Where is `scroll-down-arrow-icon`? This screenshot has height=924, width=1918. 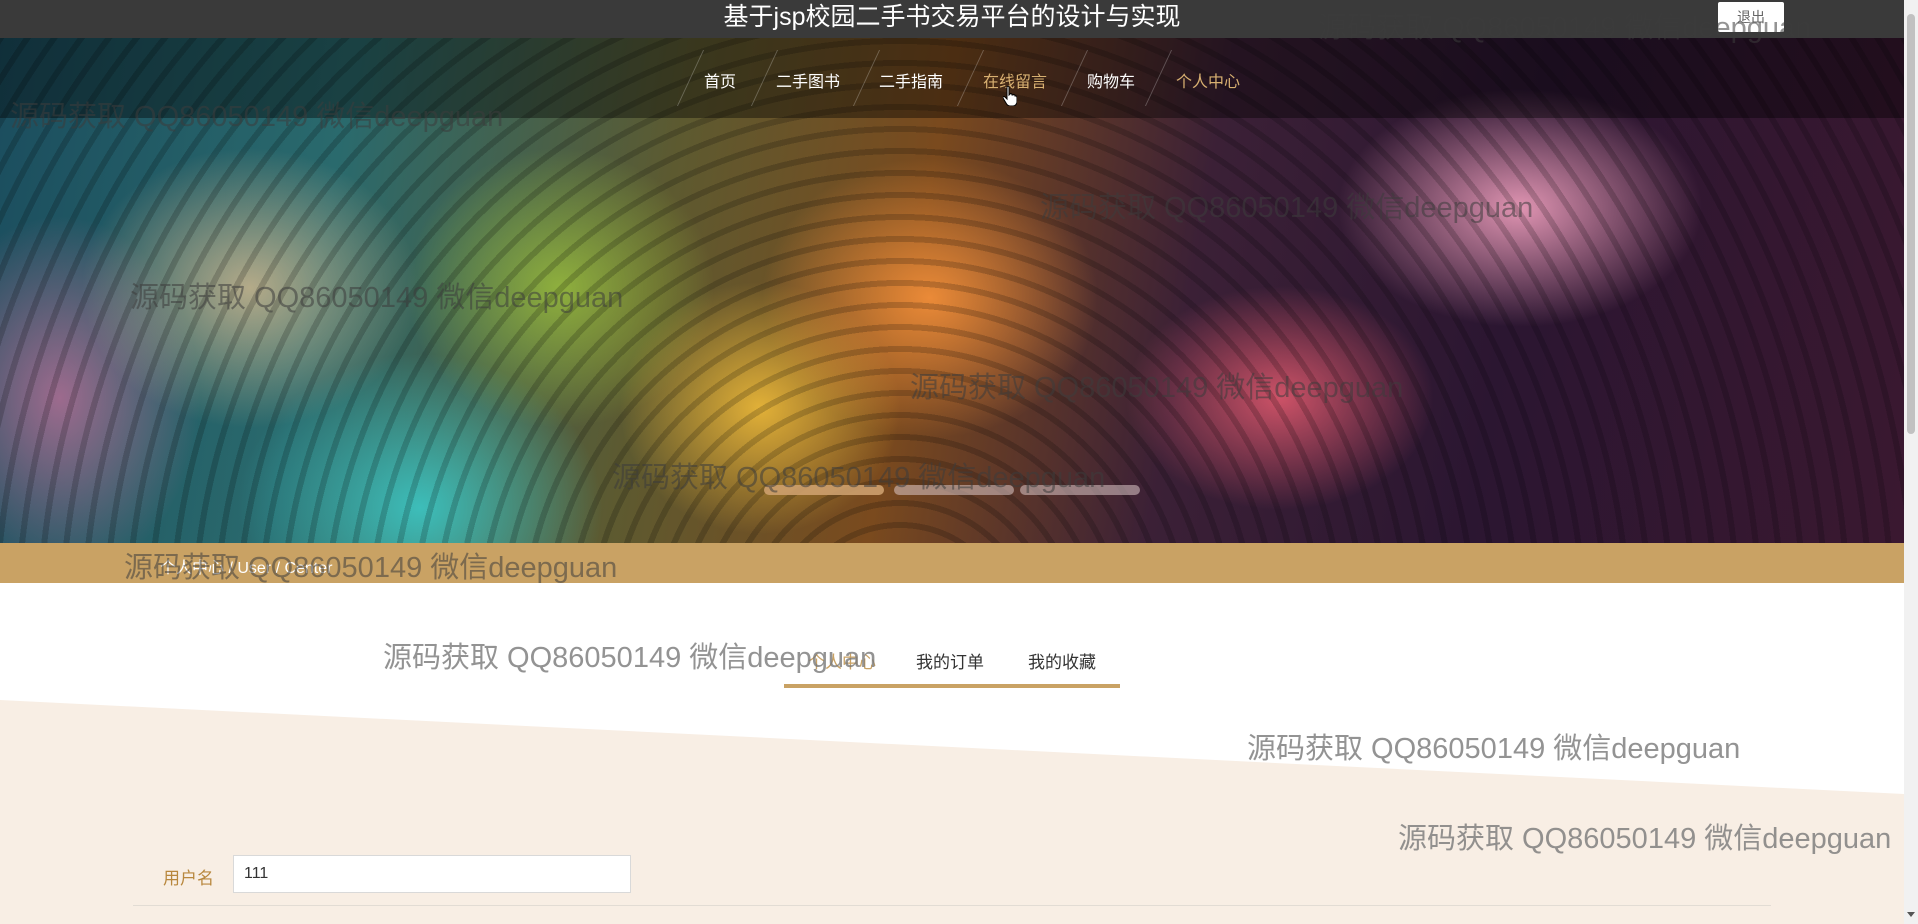 scroll-down-arrow-icon is located at coordinates (1911, 914).